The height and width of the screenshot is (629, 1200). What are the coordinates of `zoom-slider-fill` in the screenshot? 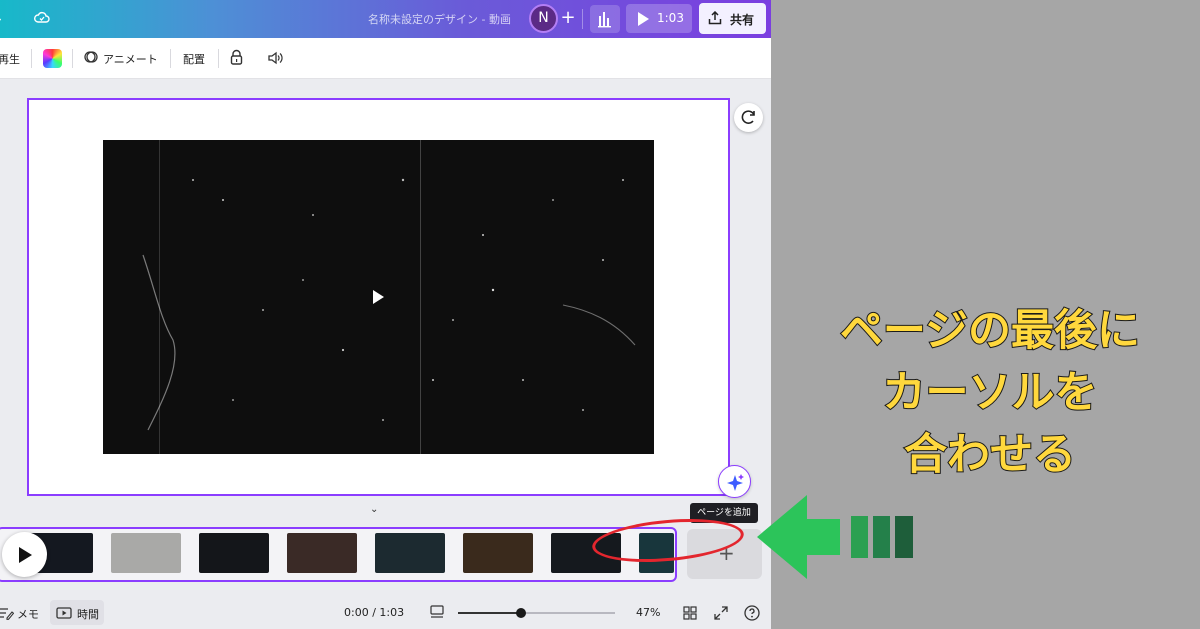 It's located at (489, 613).